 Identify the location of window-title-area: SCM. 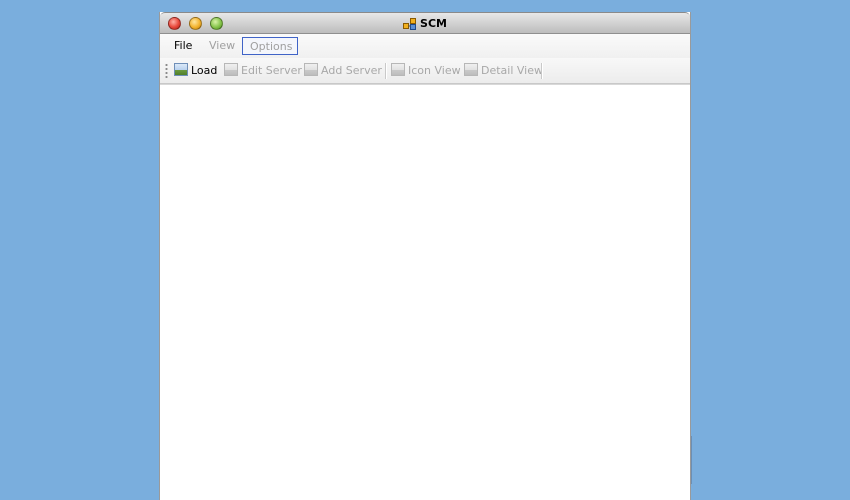
(425, 24).